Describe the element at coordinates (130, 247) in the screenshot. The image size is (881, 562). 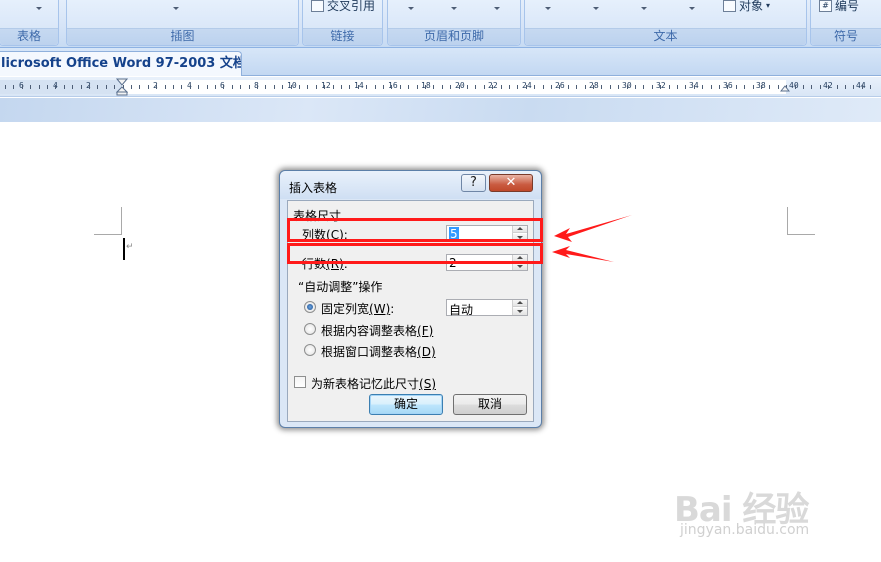
I see `paragraph-mark-icon: ↵` at that location.